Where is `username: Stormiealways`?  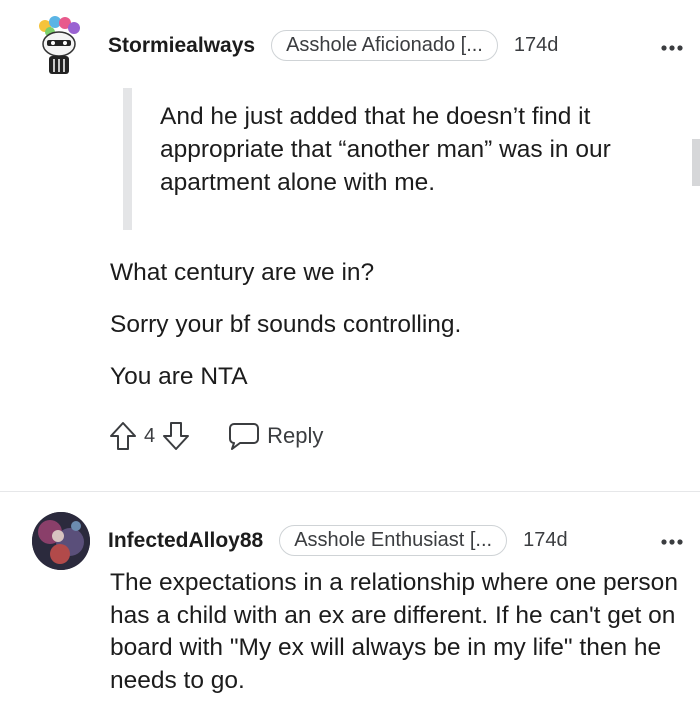
username: Stormiealways is located at coordinates (181, 46).